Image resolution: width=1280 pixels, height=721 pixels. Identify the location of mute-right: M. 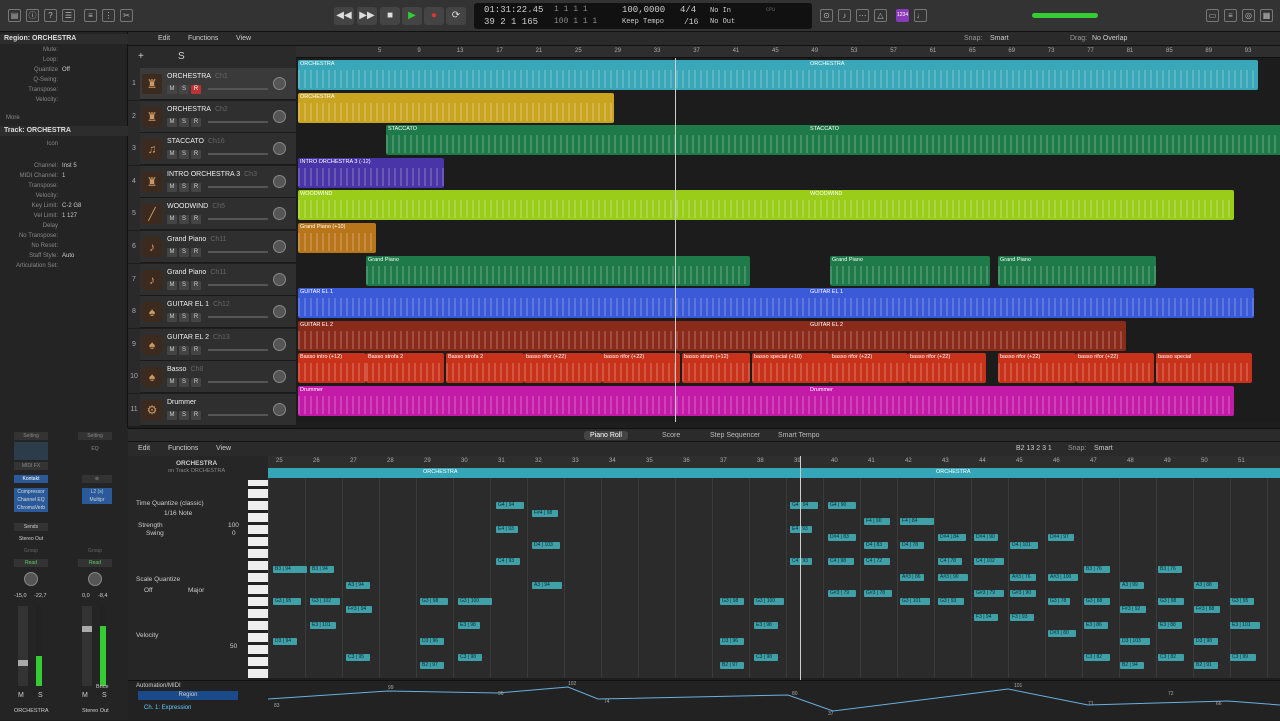
(85, 695).